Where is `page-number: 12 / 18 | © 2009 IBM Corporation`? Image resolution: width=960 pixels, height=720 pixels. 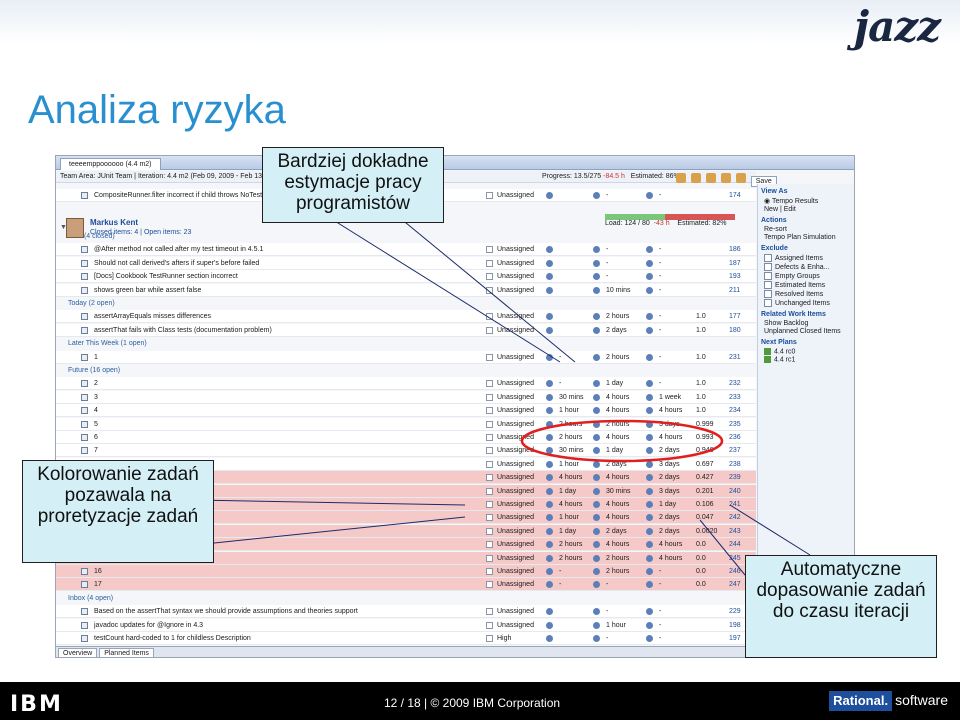
page-number: 12 / 18 | © 2009 IBM Corporation is located at coordinates (472, 703).